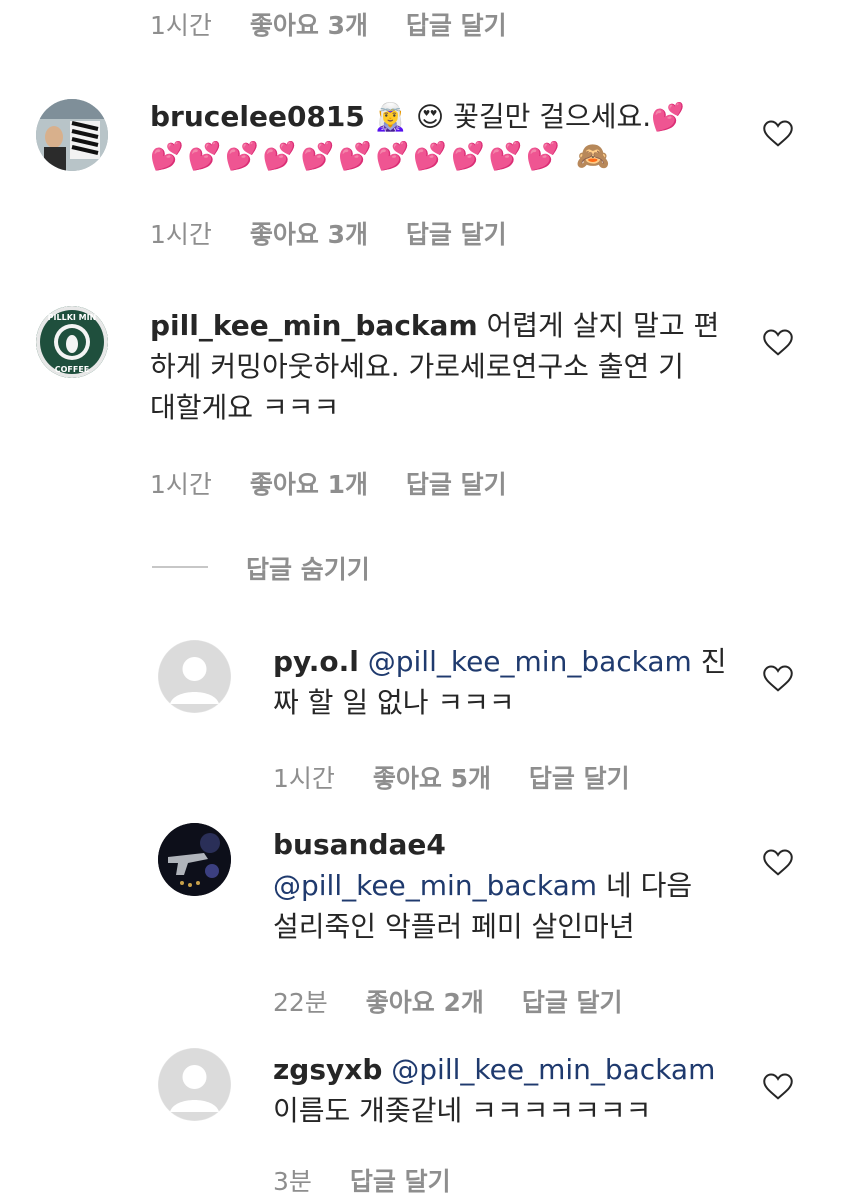 The width and height of the screenshot is (850, 1198). What do you see at coordinates (462, 1110) in the screenshot?
I see `reply-text: 이름도 개좆같네 ㅋㅋㅋㅋㅋㅋㅋ` at bounding box center [462, 1110].